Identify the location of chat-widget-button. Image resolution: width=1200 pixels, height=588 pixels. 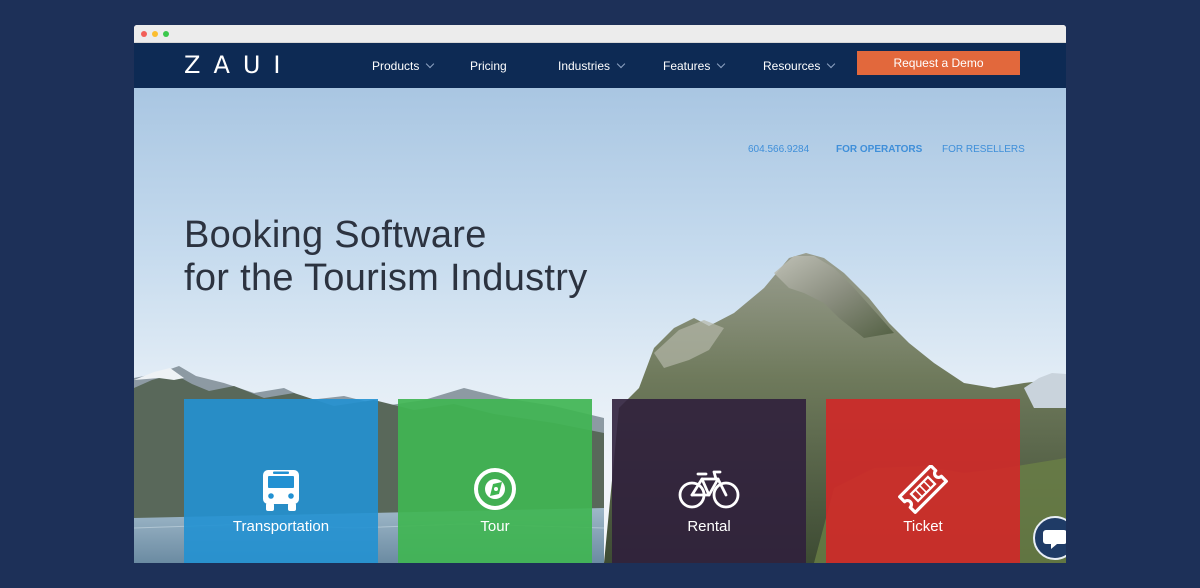
(1049, 538).